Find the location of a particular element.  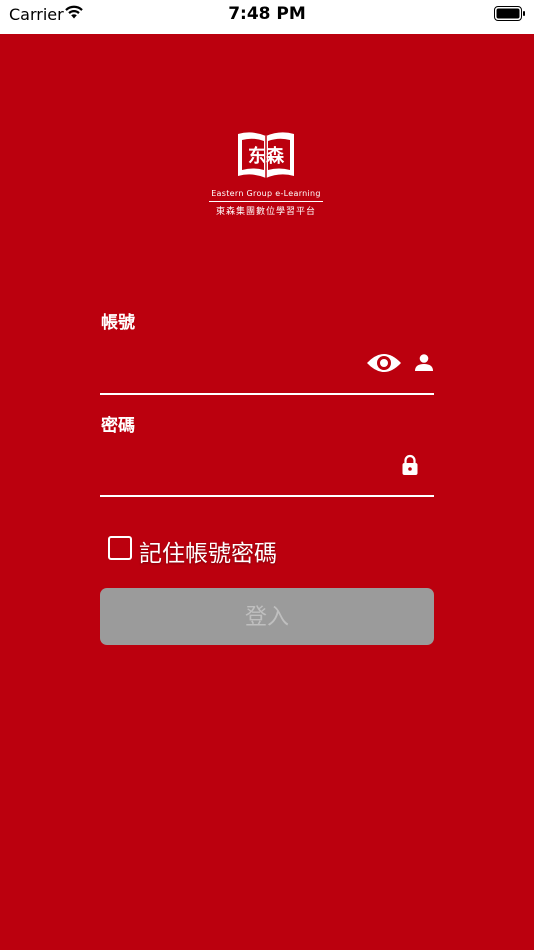

password-label: 密碼 is located at coordinates (118, 426).